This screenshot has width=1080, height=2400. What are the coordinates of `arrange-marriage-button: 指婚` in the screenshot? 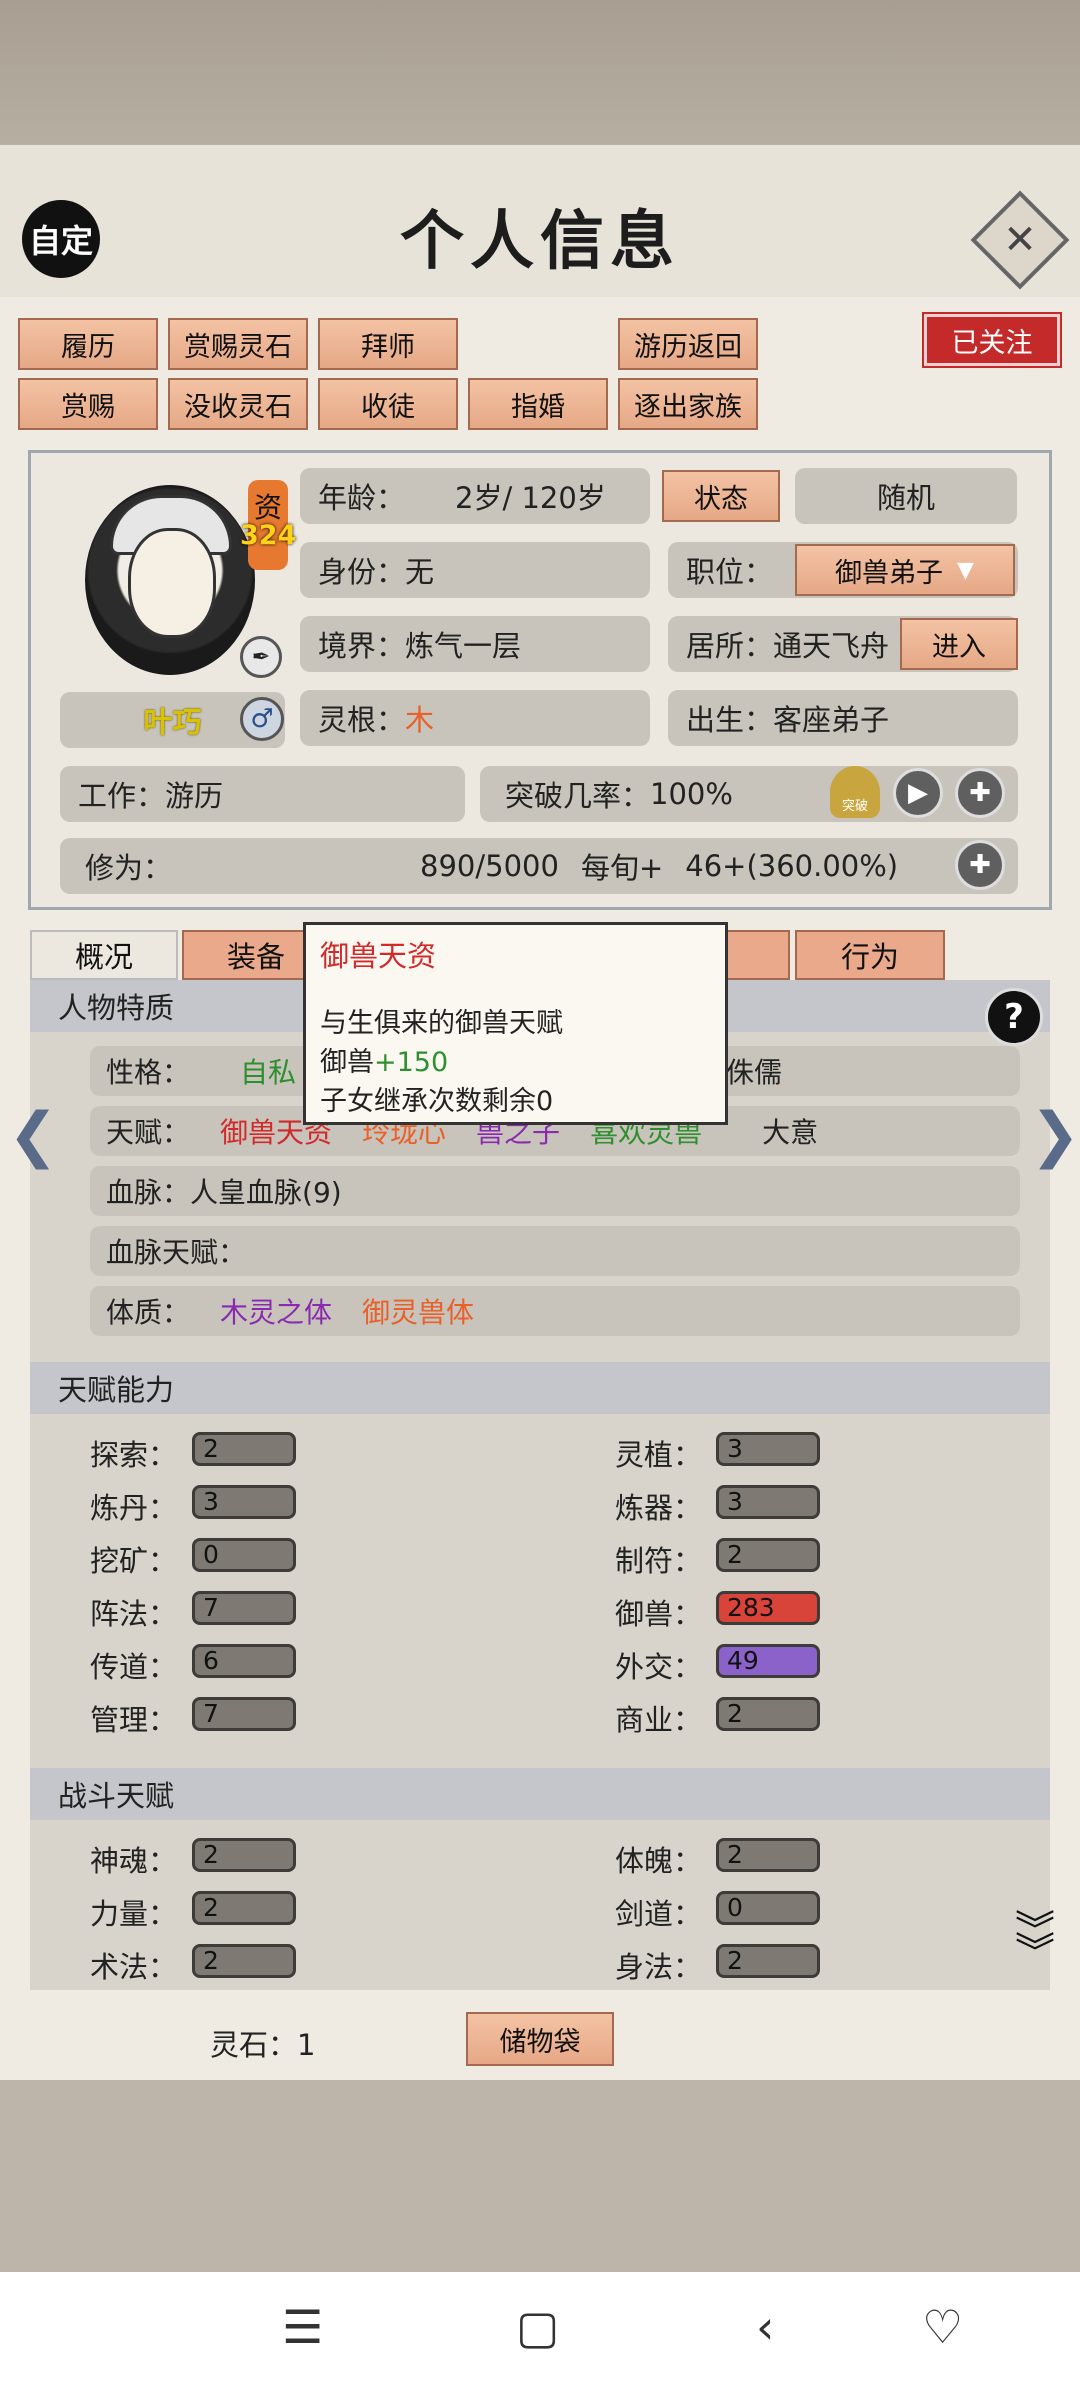 It's located at (538, 404).